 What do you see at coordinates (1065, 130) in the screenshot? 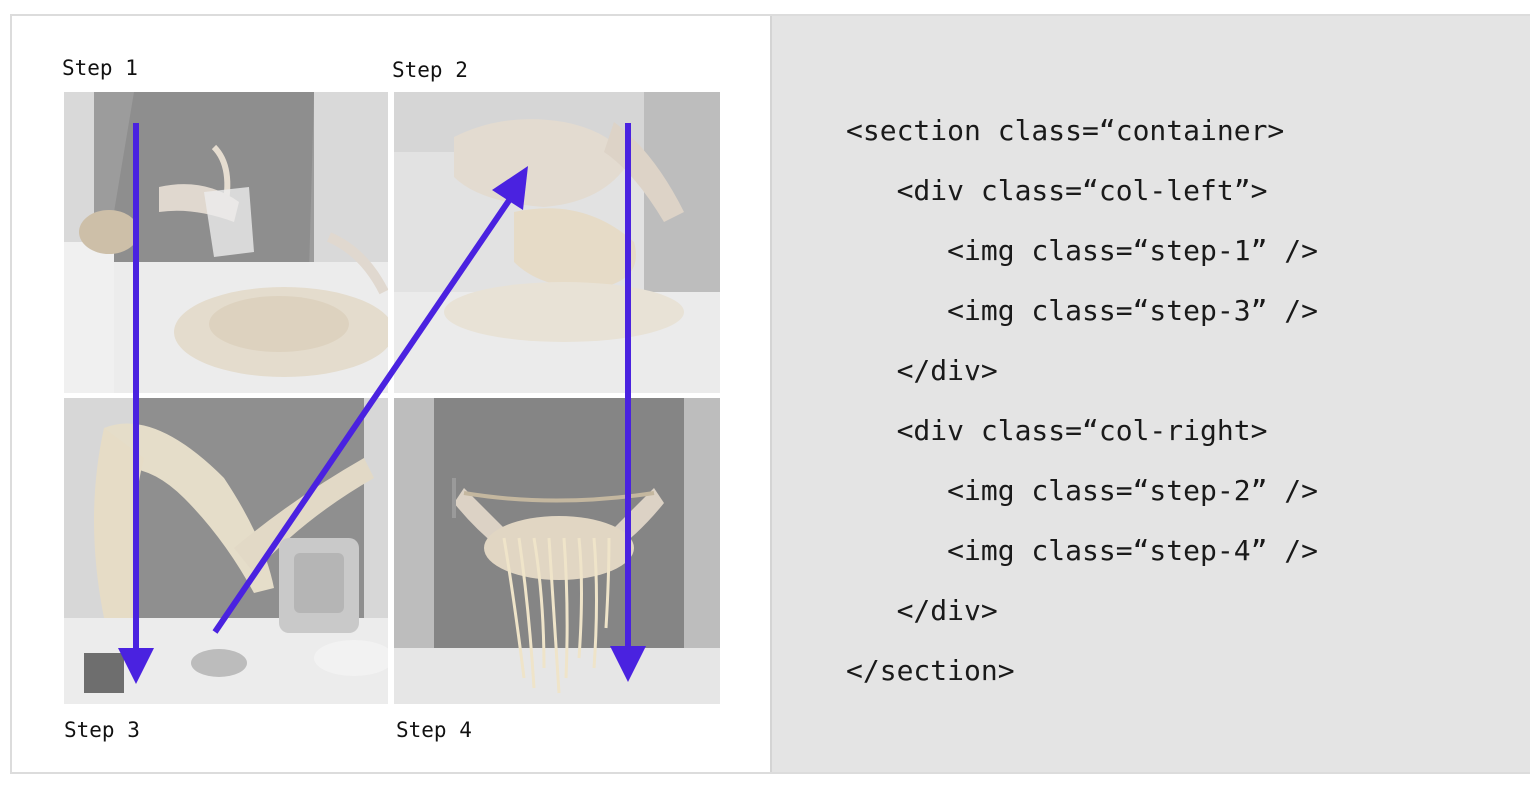
I see `code-line-1: <section class=“container>` at bounding box center [1065, 130].